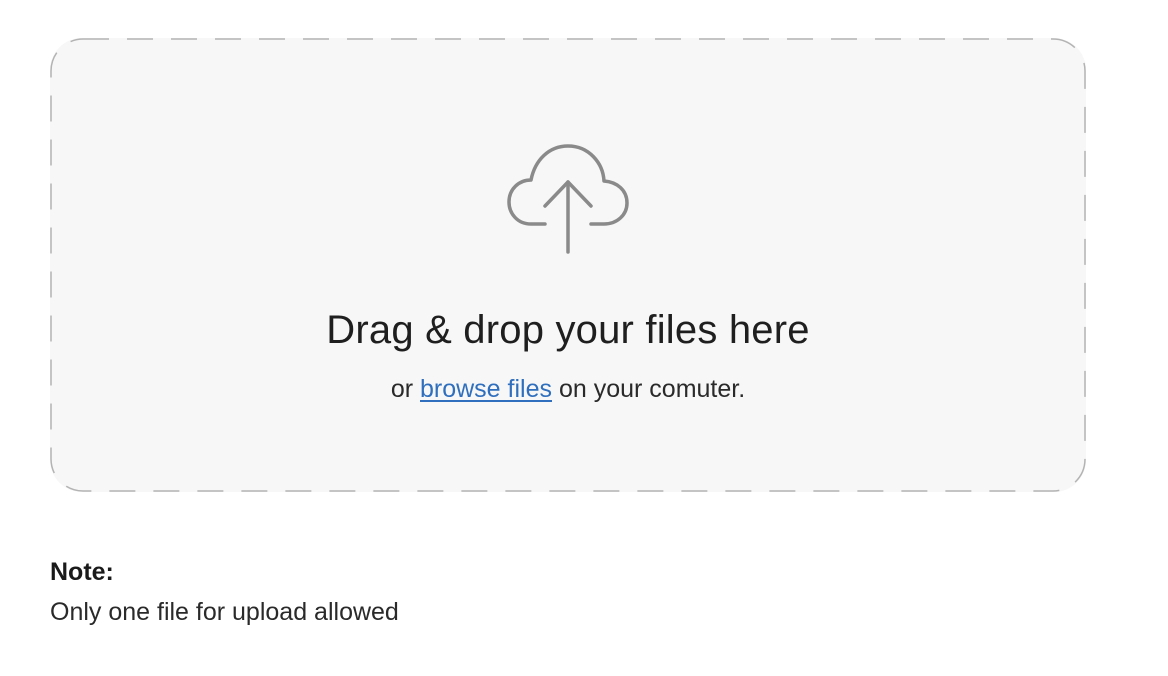 This screenshot has height=676, width=1168. I want to click on dropzone-title: Drag & drop your files here, so click(568, 330).